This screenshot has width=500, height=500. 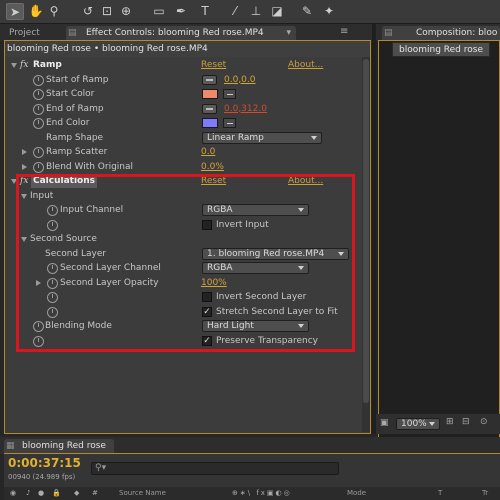 What do you see at coordinates (210, 94) in the screenshot?
I see `start-color-swatch` at bounding box center [210, 94].